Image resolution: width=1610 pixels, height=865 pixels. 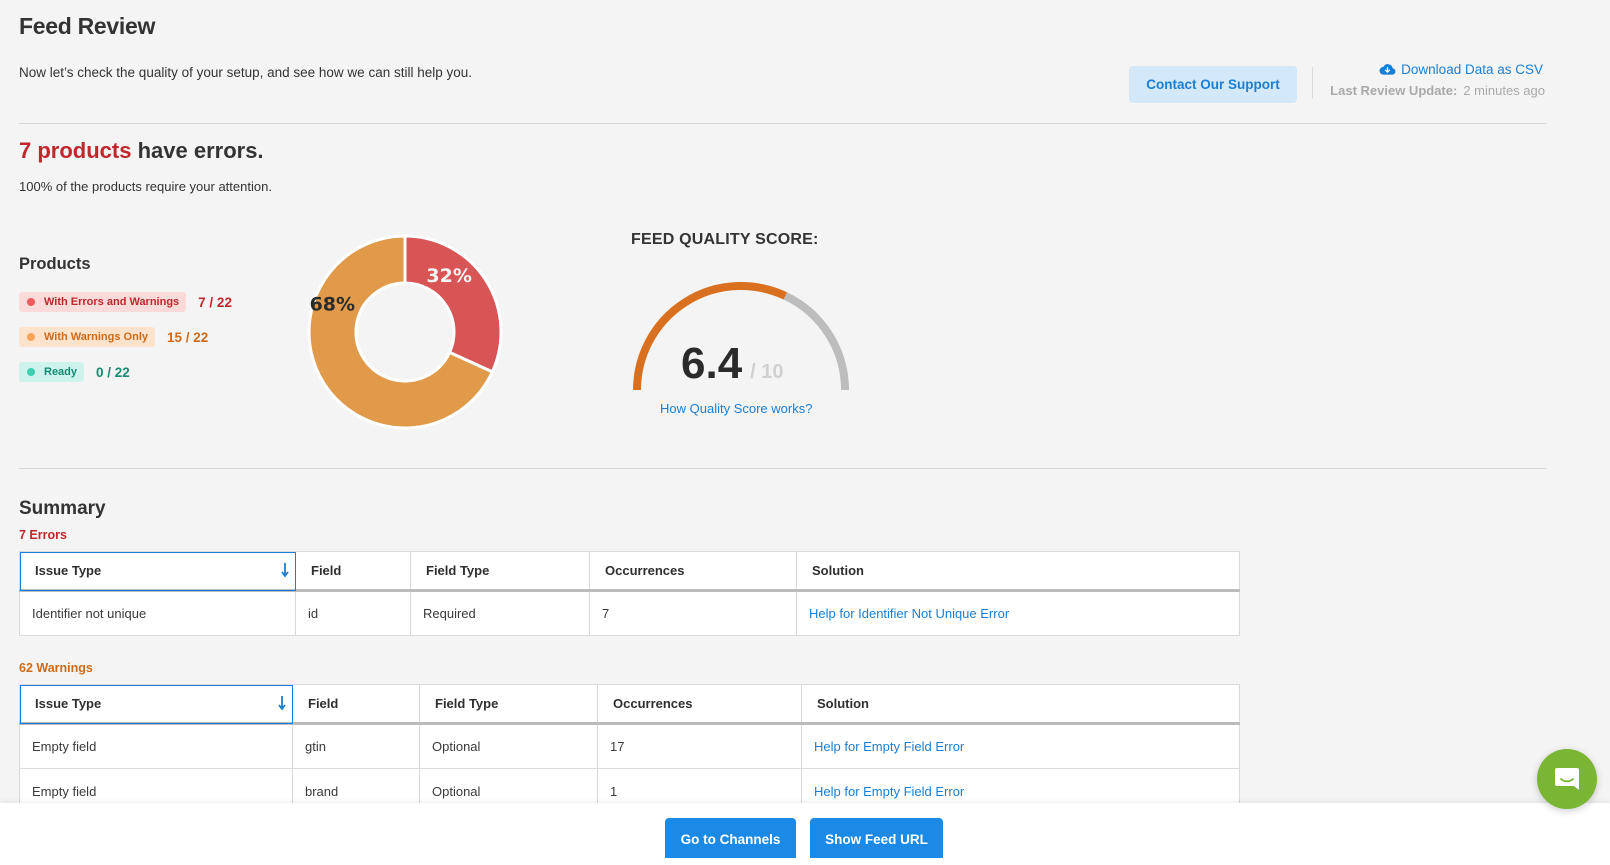 What do you see at coordinates (693, 613) in the screenshot?
I see `cell-occurrences: 7` at bounding box center [693, 613].